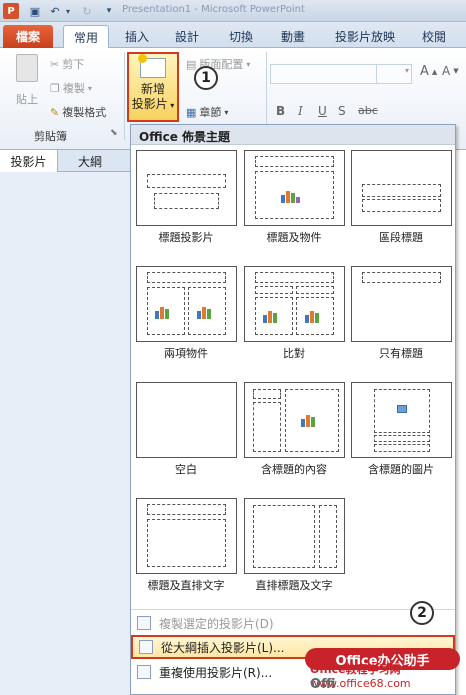 This screenshot has width=466, height=695. I want to click on layout-vertical-title-text, so click(294, 536).